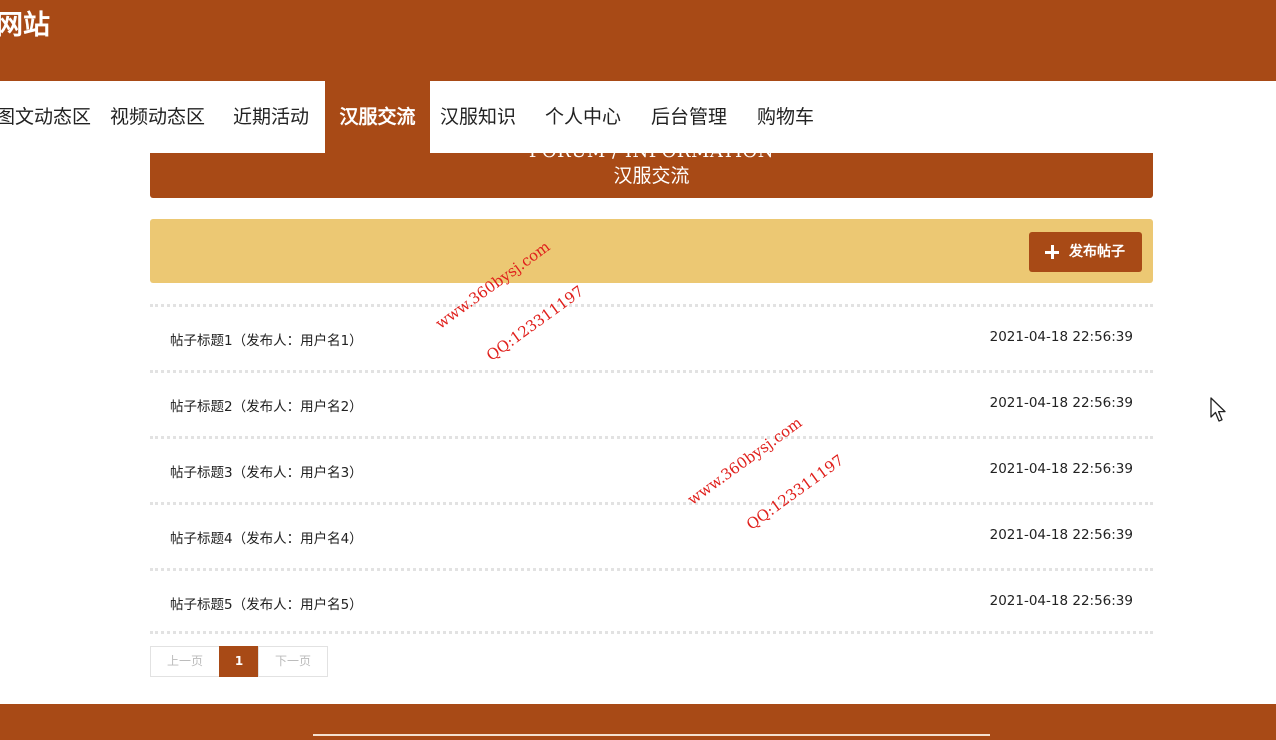  I want to click on post-row: 帖子标题1（发布人：用户名1） 2021-04-18 22:56:39, so click(651, 337).